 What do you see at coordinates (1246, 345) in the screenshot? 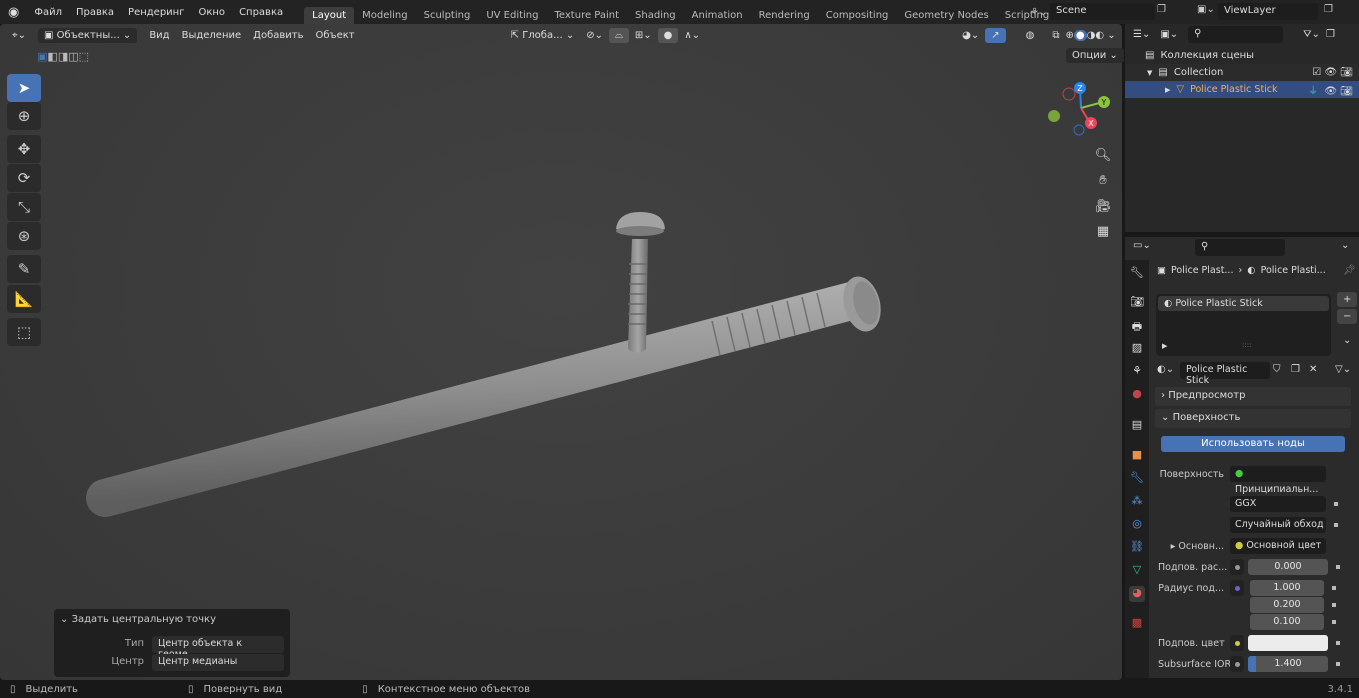
I see `resize-handle-icon: ::::` at bounding box center [1246, 345].